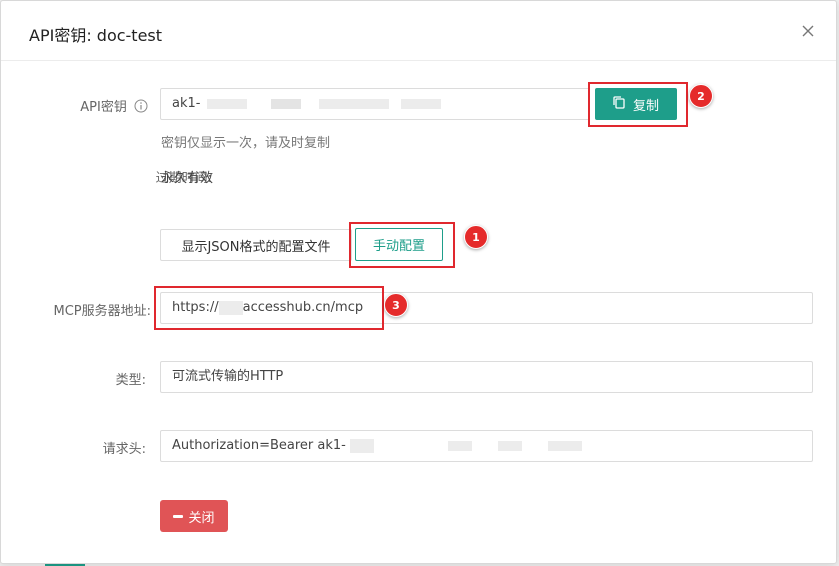  What do you see at coordinates (141, 108) in the screenshot?
I see `info-icon` at bounding box center [141, 108].